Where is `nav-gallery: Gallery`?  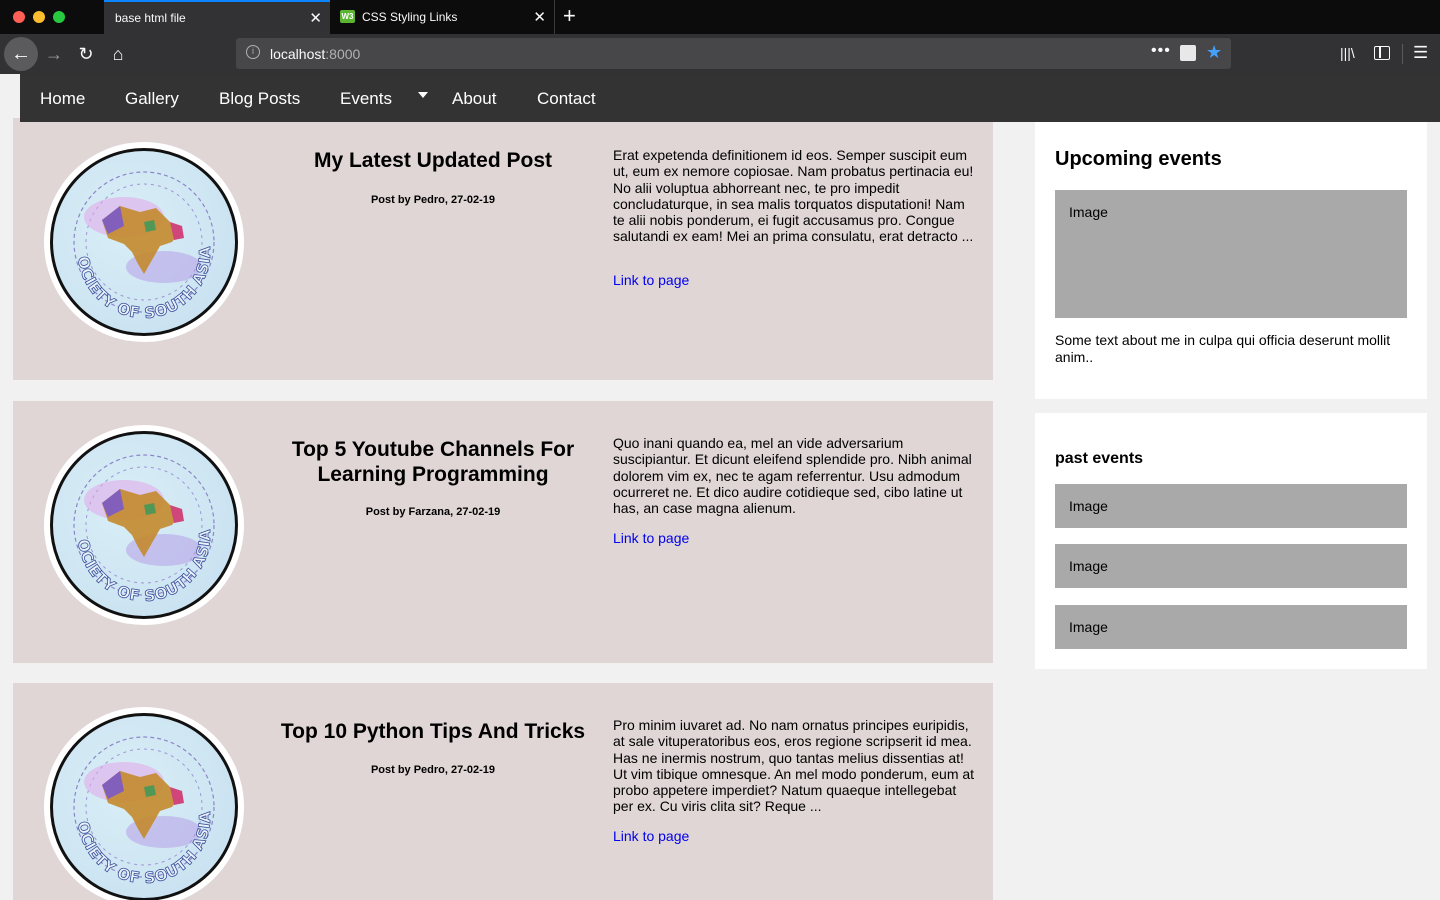
nav-gallery: Gallery is located at coordinates (152, 99).